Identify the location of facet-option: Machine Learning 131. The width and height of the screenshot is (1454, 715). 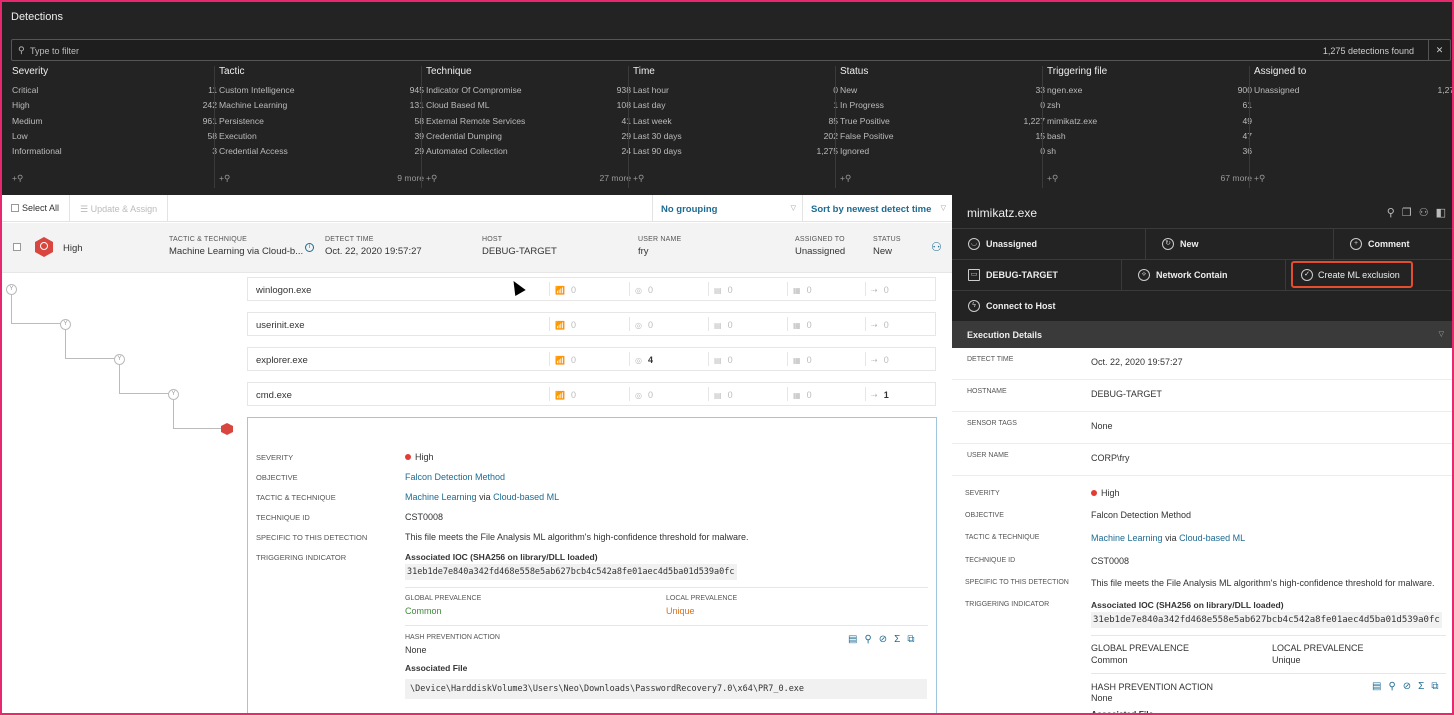
(321, 107).